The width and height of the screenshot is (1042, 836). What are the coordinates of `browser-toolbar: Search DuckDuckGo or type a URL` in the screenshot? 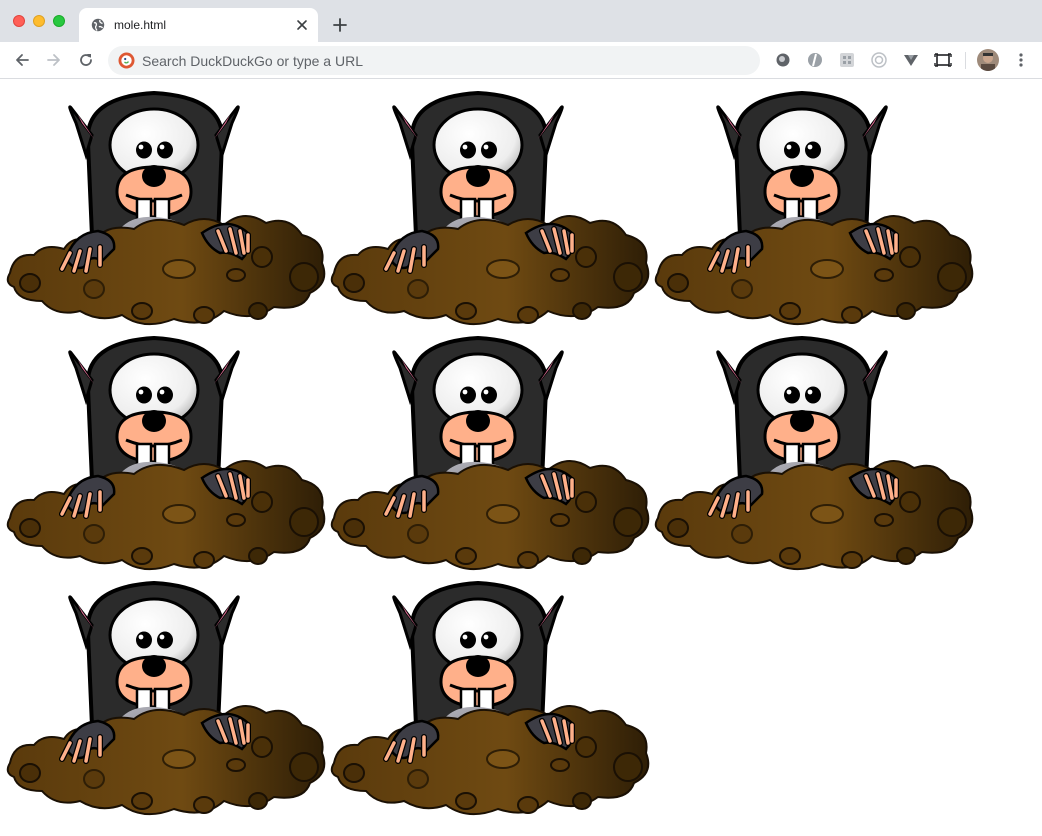 It's located at (521, 60).